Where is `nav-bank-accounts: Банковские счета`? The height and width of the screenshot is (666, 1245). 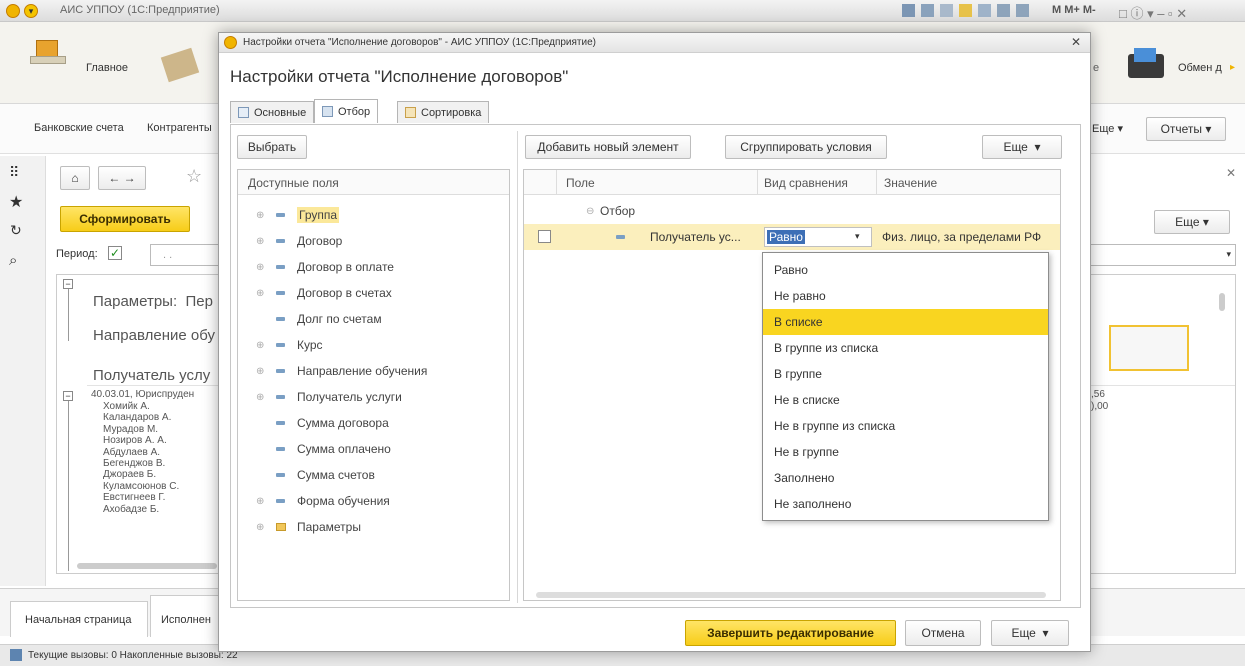 nav-bank-accounts: Банковские счета is located at coordinates (79, 128).